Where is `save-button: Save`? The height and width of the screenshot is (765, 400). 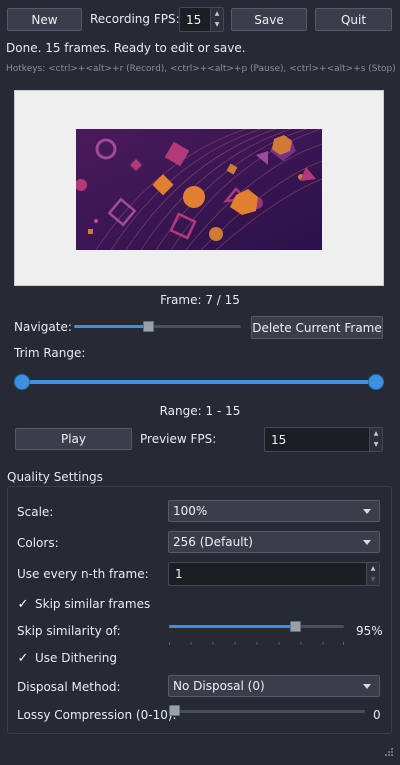 save-button: Save is located at coordinates (269, 19).